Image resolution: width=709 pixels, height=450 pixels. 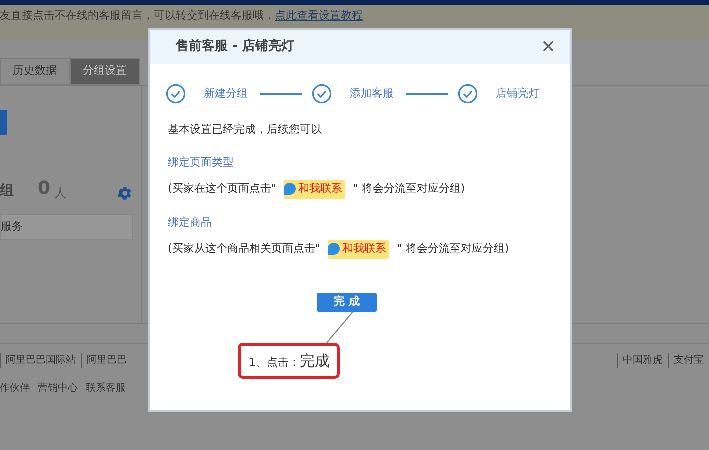 What do you see at coordinates (289, 361) in the screenshot?
I see `callout-text: 1、点击：完成` at bounding box center [289, 361].